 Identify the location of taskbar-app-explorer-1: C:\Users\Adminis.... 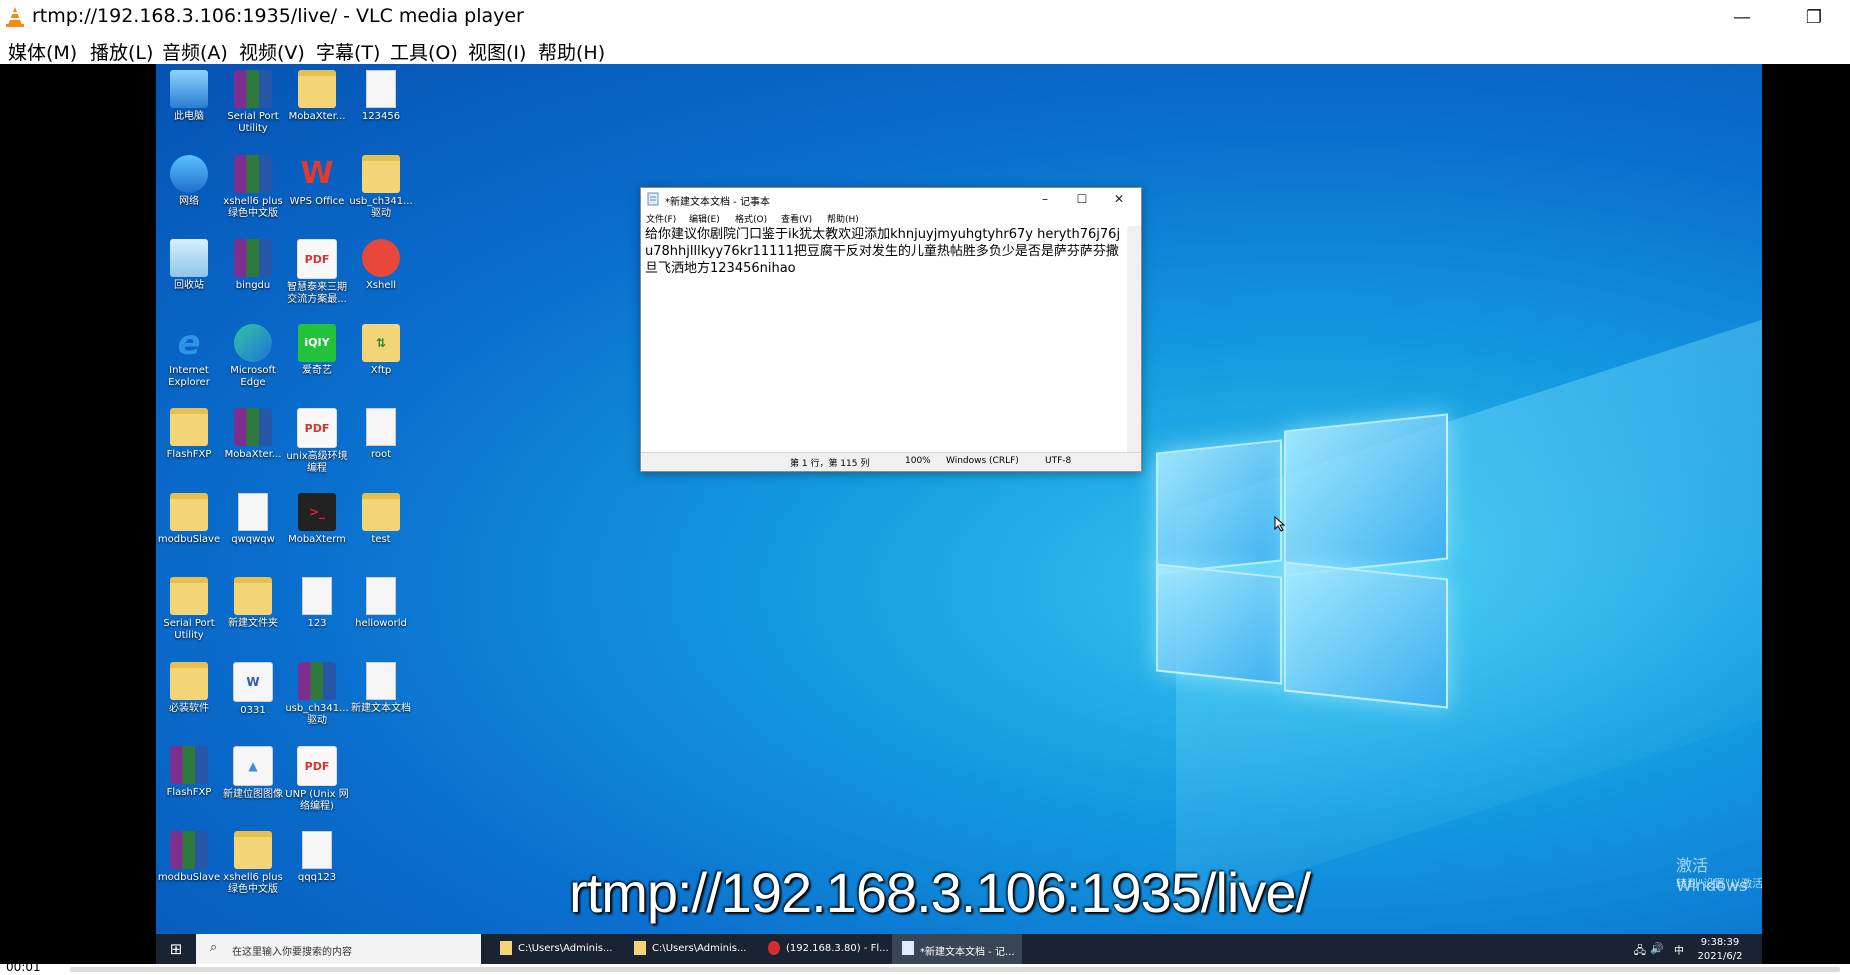
(555, 949).